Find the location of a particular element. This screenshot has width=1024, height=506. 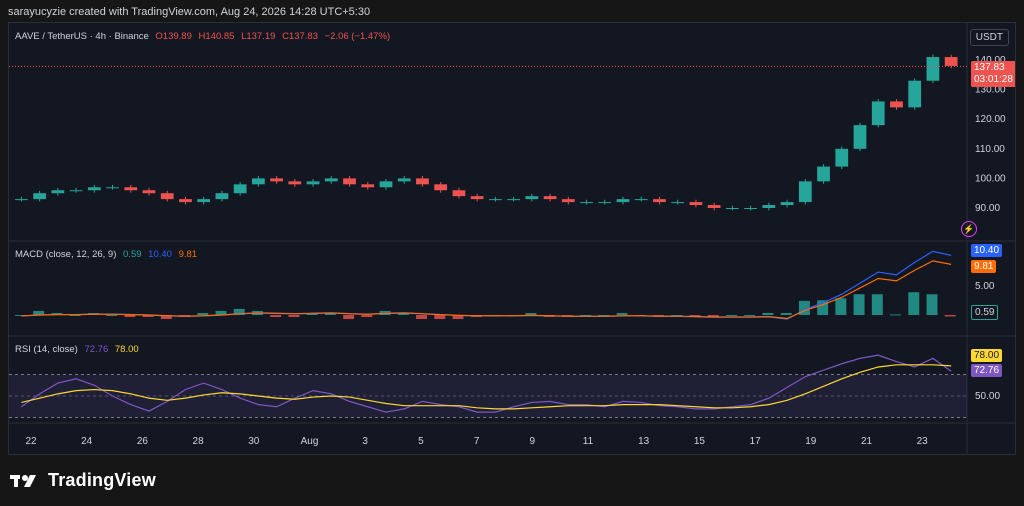

x-tick-label: 26 is located at coordinates (143, 441).